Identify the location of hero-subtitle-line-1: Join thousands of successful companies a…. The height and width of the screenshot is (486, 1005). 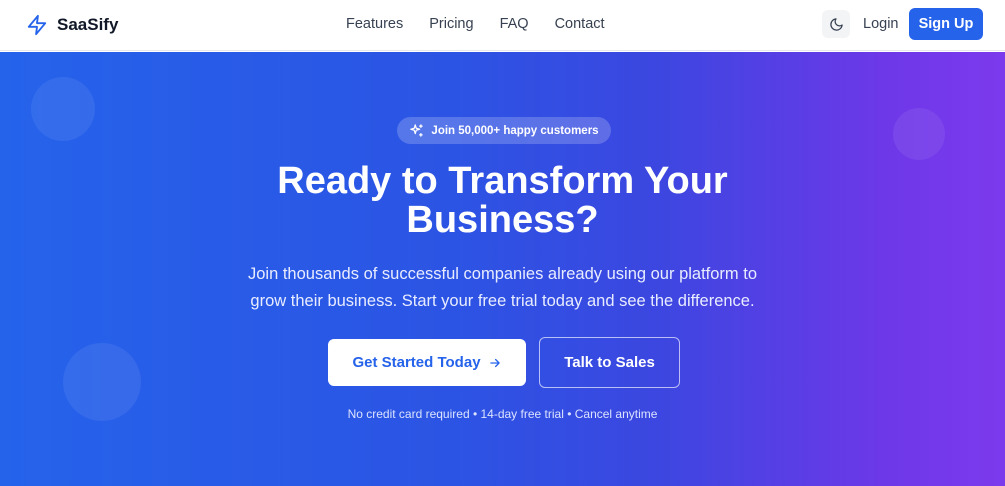
(502, 274).